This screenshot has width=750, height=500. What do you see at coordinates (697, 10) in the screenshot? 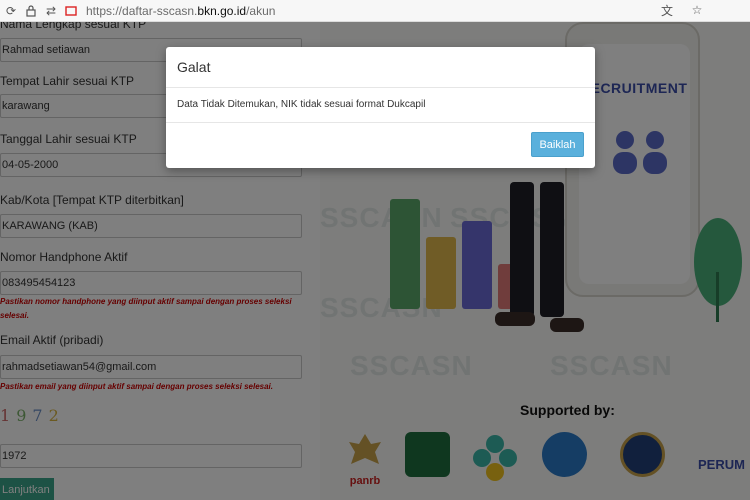
I see `star-icon: ☆` at bounding box center [697, 10].